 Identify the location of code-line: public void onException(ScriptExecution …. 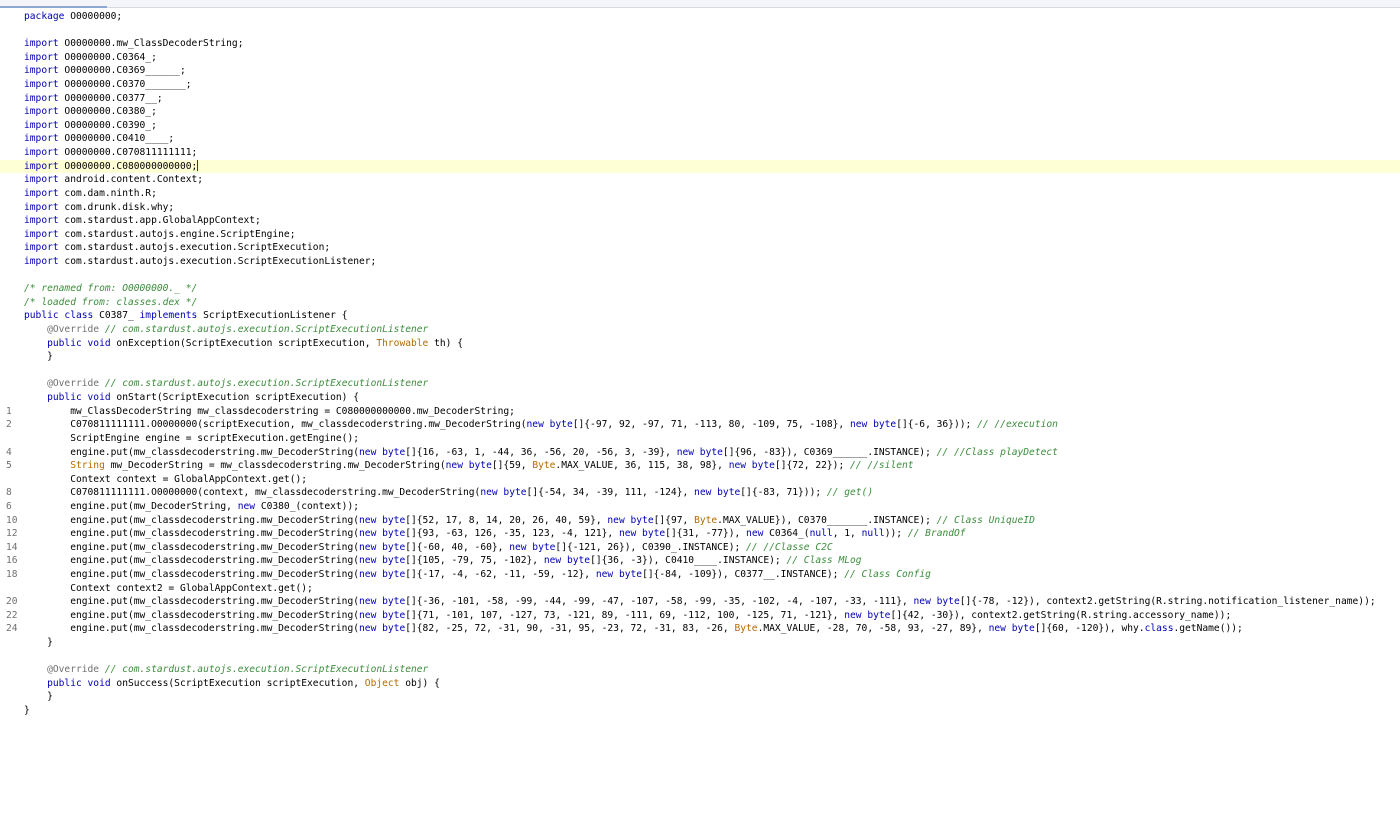
(700, 344).